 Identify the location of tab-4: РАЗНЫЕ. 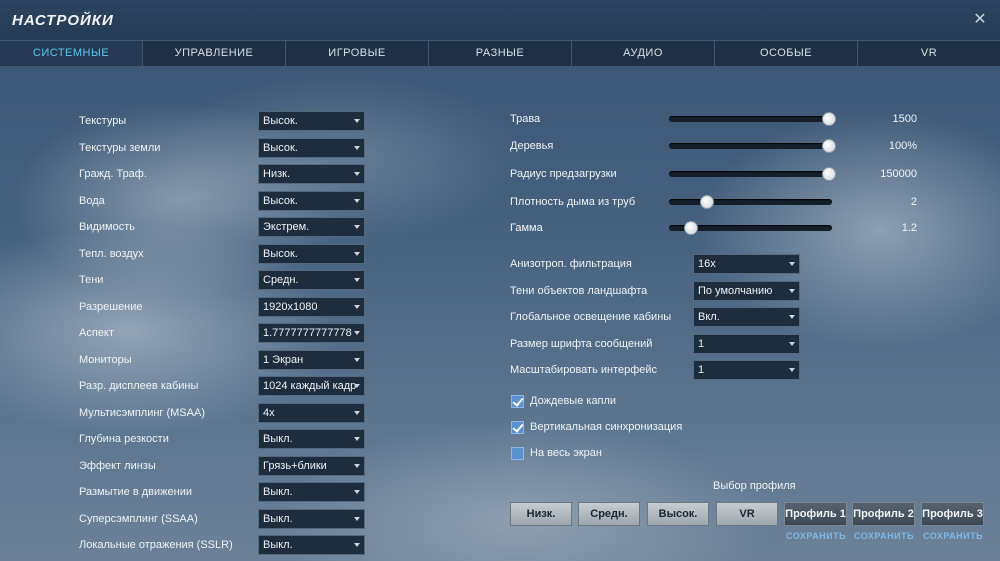
(500, 53).